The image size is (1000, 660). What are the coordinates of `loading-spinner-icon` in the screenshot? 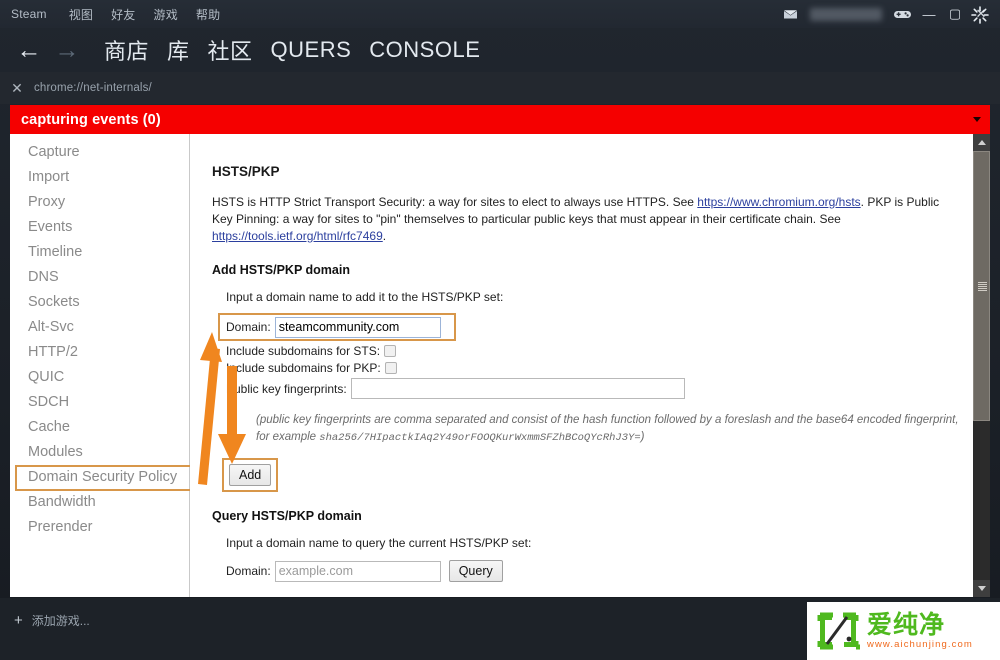 It's located at (980, 17).